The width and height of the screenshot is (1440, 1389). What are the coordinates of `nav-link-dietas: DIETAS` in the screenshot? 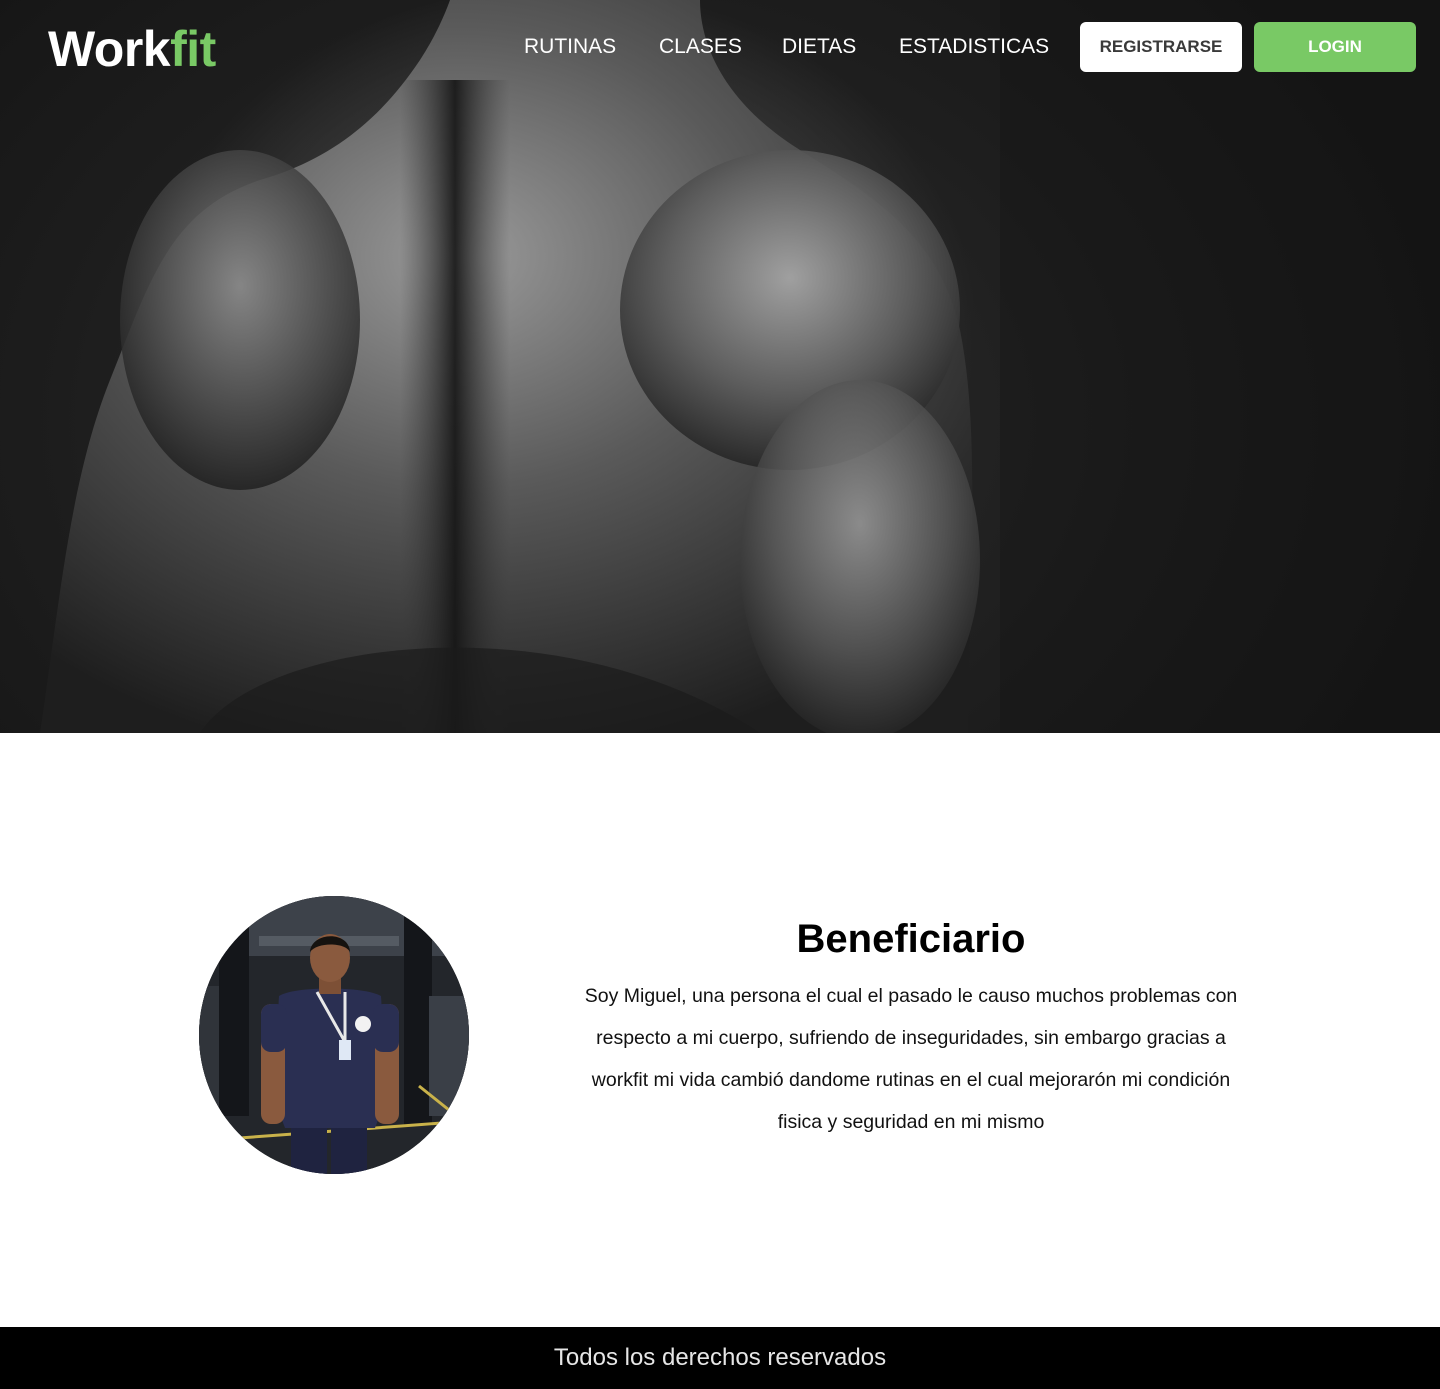 It's located at (819, 47).